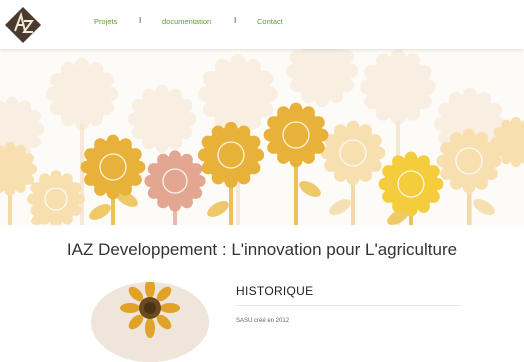 Image resolution: width=524 pixels, height=362 pixels. I want to click on section-title-historique: HISTORIQUE, so click(275, 291).